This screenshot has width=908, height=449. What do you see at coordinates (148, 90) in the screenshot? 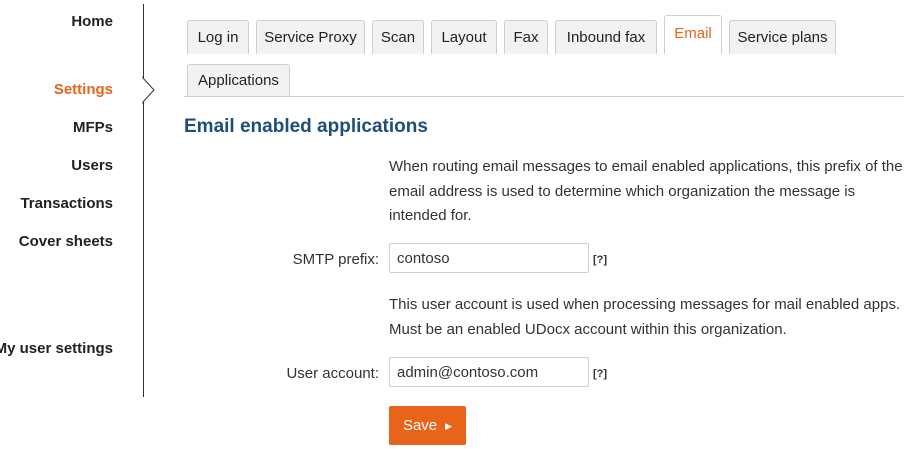
I see `active-item-pointer-icon` at bounding box center [148, 90].